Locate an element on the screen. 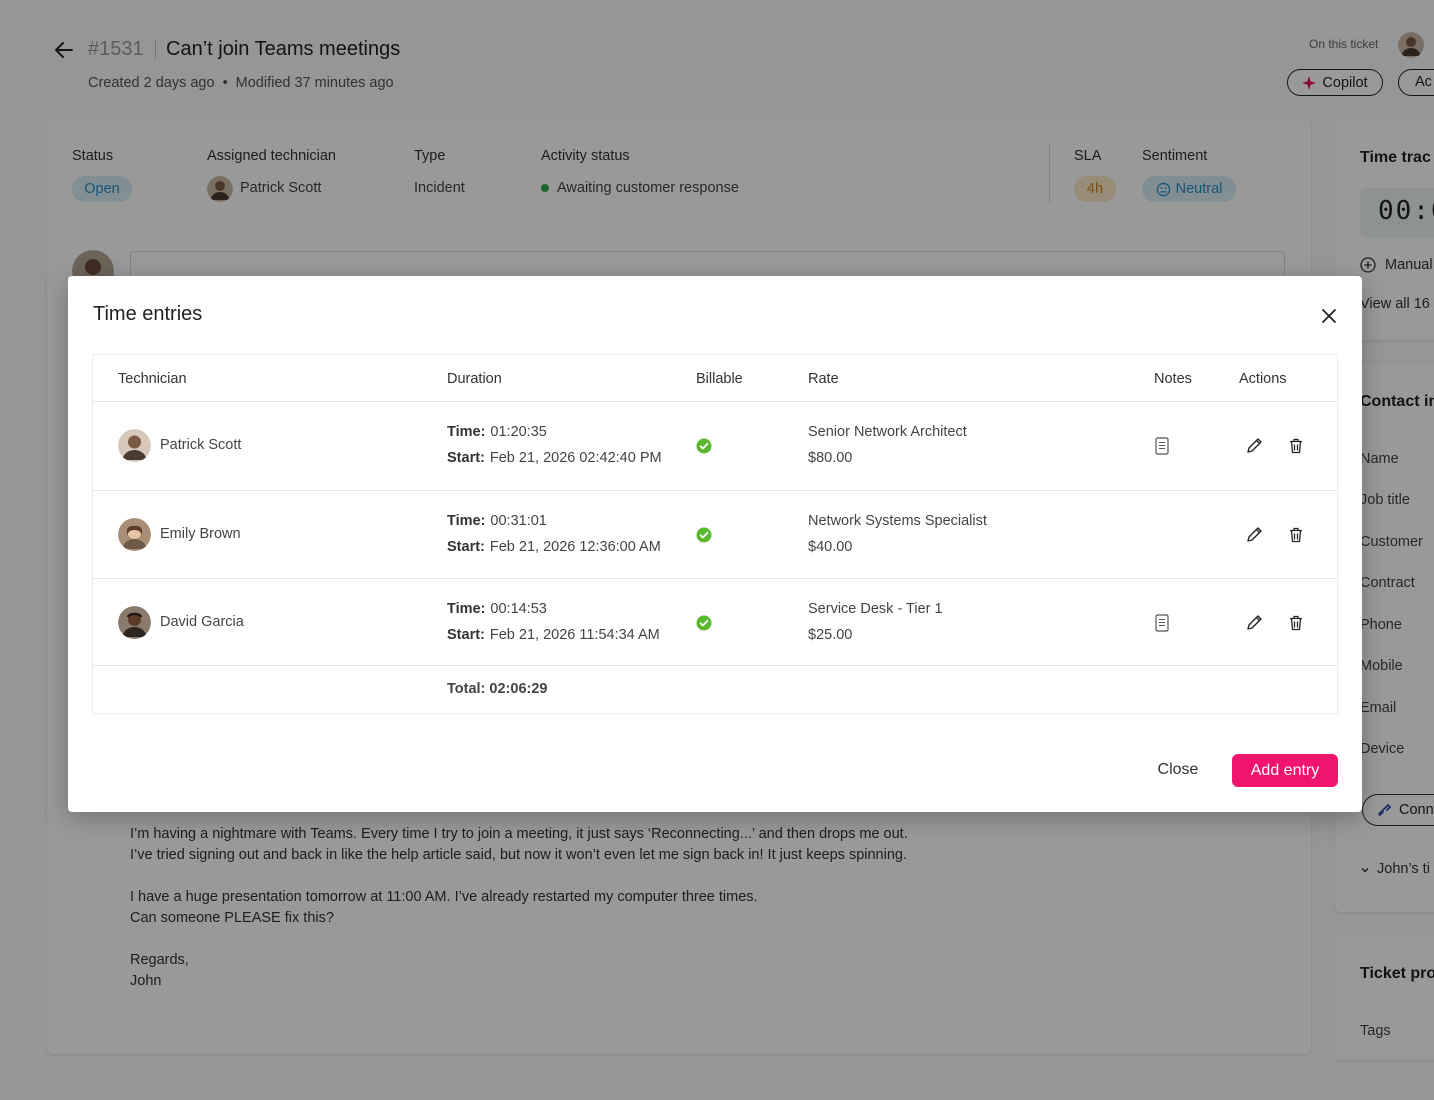 The height and width of the screenshot is (1100, 1434). rate-amount: $40.00 is located at coordinates (830, 547).